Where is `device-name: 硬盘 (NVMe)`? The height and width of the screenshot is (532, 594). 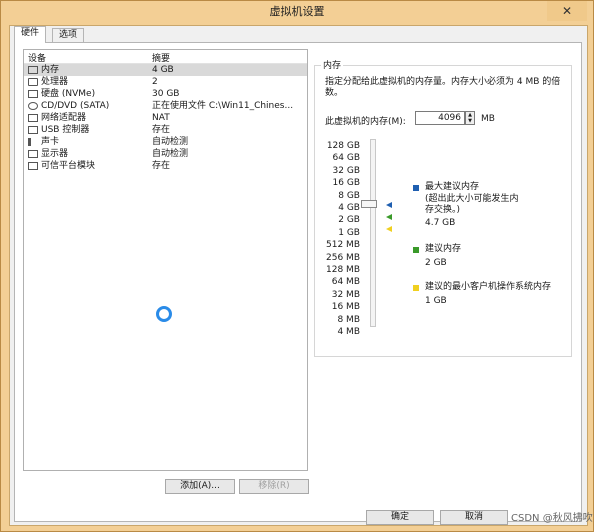 device-name: 硬盘 (NVMe) is located at coordinates (68, 94).